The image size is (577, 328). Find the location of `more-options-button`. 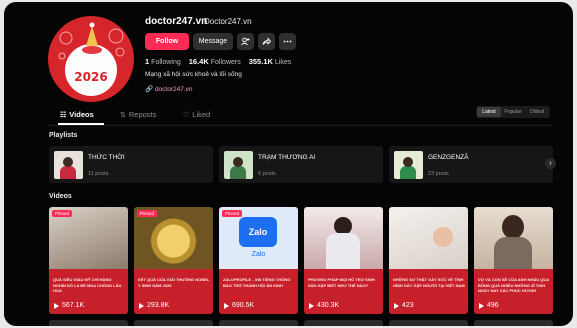

more-options-button is located at coordinates (287, 41).